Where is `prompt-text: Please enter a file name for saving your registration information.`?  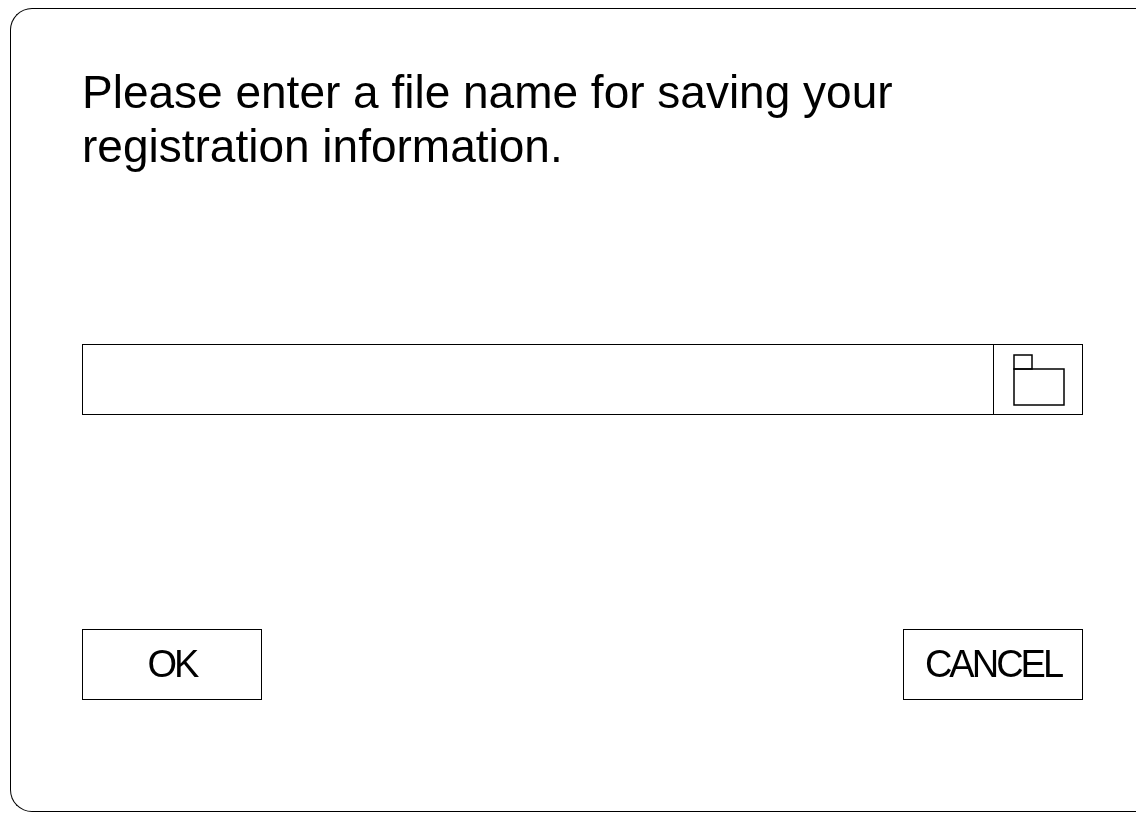
prompt-text: Please enter a file name for saving your registration information. is located at coordinates (488, 119).